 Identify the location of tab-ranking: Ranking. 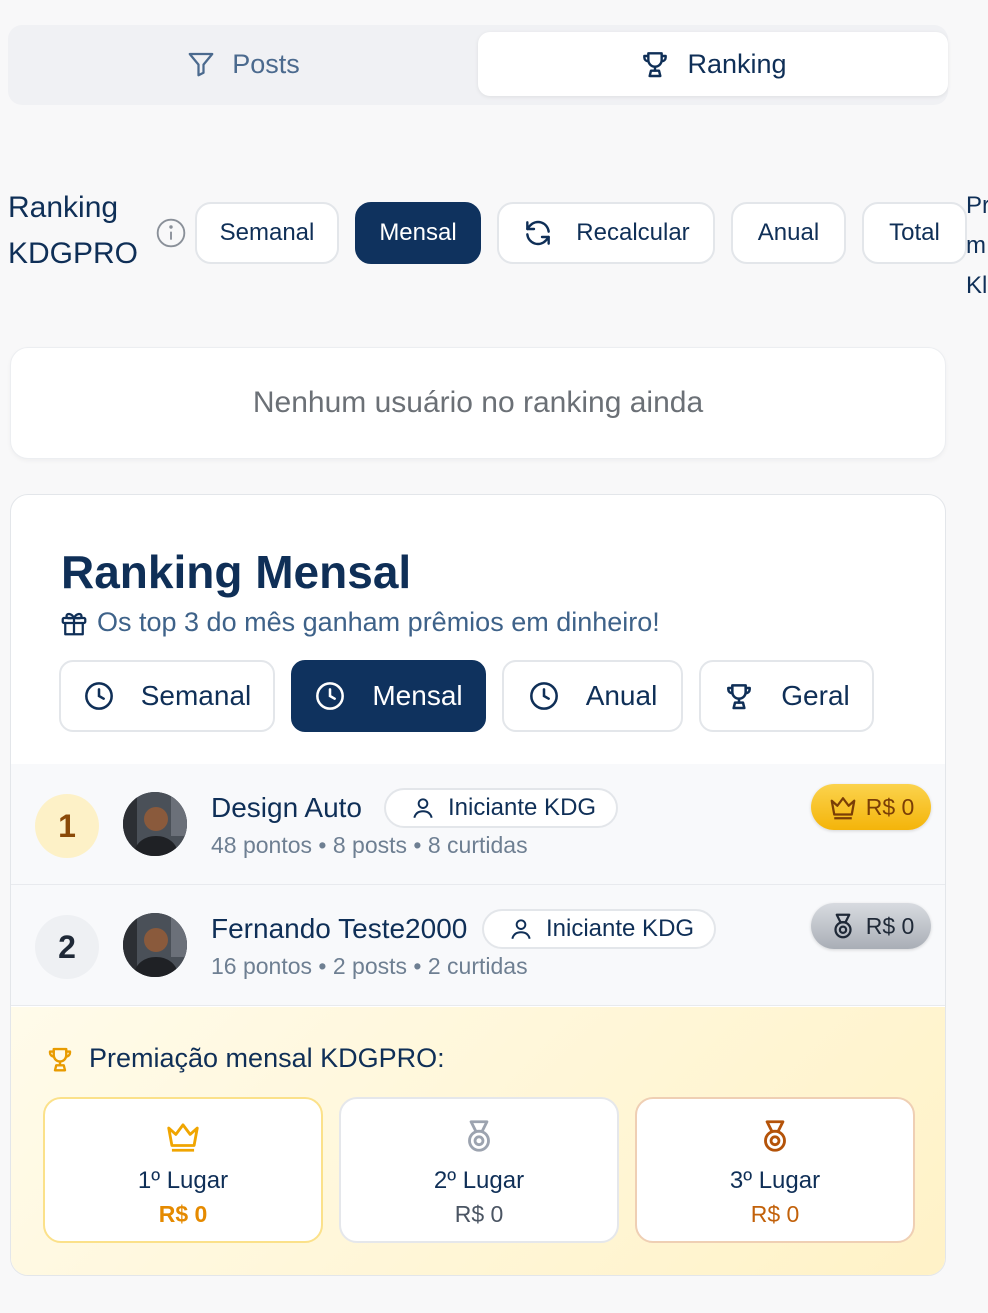
(713, 64).